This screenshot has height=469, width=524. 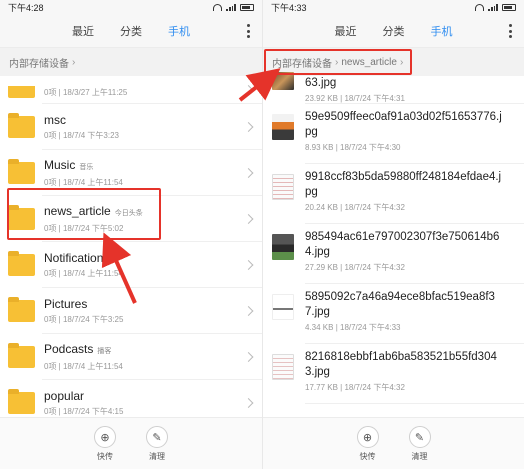 What do you see at coordinates (131, 127) in the screenshot?
I see `folder-row-msc: msc 0项 | 18/7/4 下午3:23` at bounding box center [131, 127].